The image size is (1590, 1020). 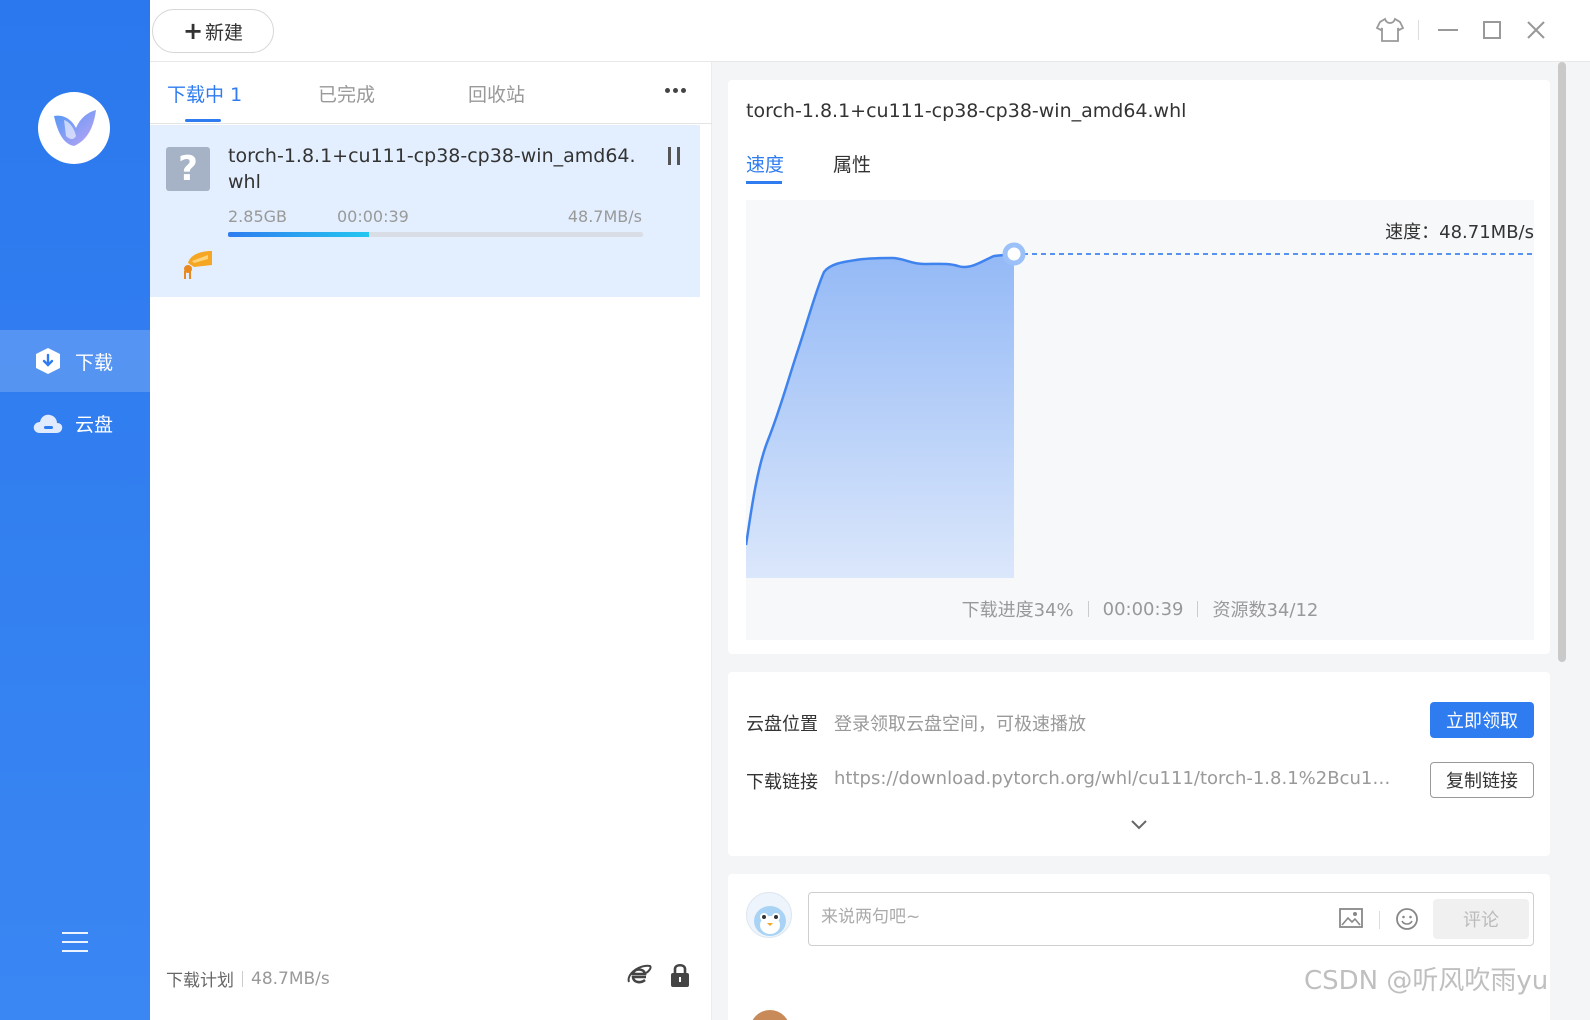 I want to click on minimize-icon, so click(x=1448, y=30).